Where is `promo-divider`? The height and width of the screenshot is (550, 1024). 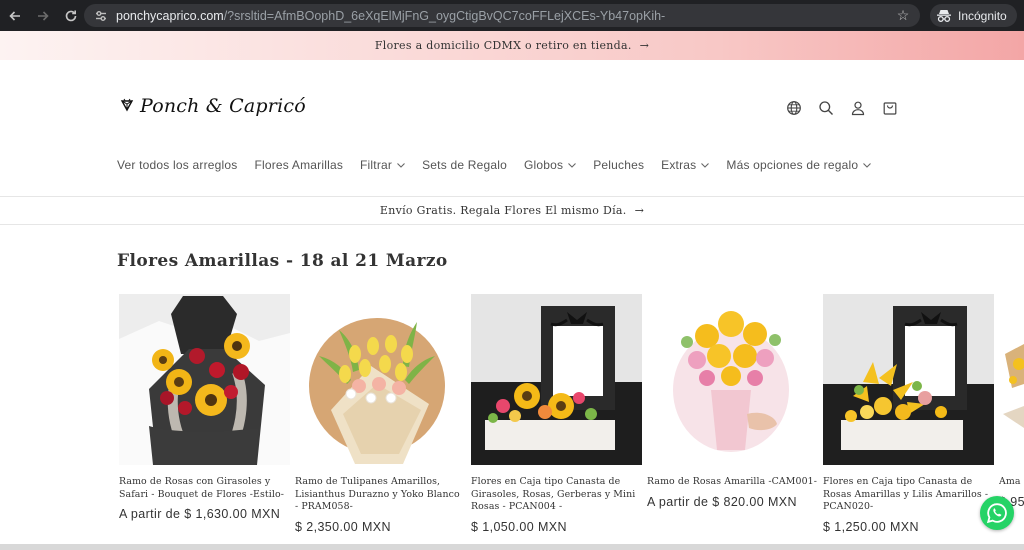
promo-divider is located at coordinates (512, 224).